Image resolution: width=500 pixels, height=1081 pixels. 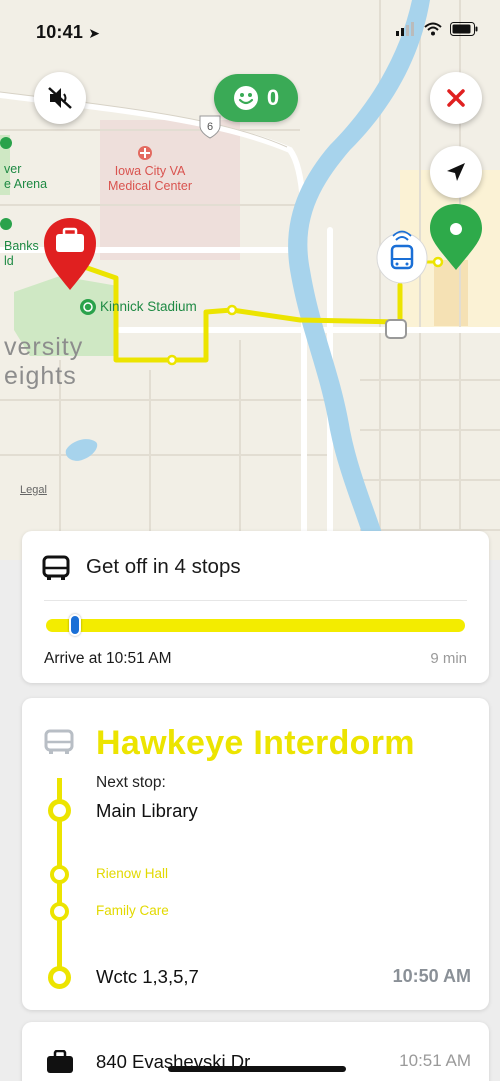 What do you see at coordinates (255, 1051) in the screenshot?
I see `destination-card: 840 Evashevski Dr 10:51 AM` at bounding box center [255, 1051].